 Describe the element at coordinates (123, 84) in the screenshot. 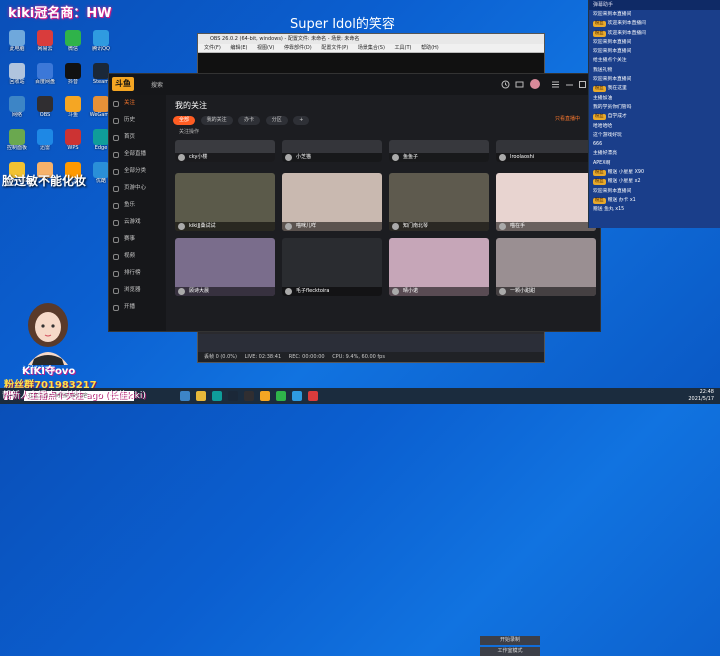

I see `app-logo: 斗鱼` at that location.